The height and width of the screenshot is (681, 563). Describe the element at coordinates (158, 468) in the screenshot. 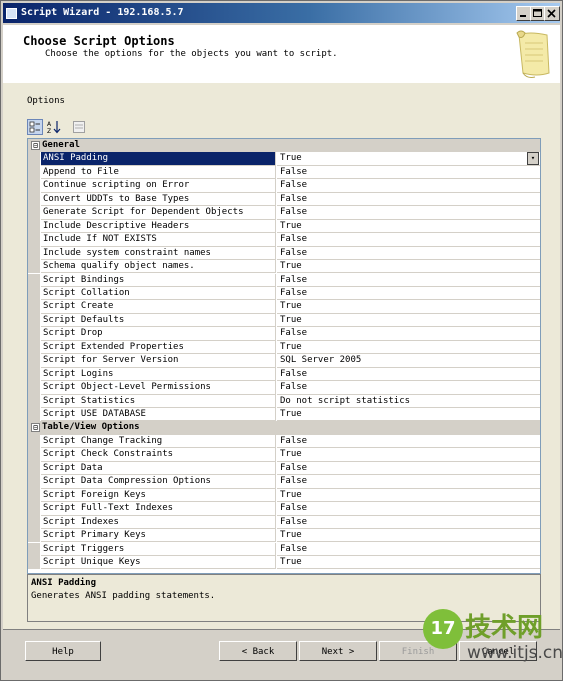

I see `property-name: Script Data` at that location.